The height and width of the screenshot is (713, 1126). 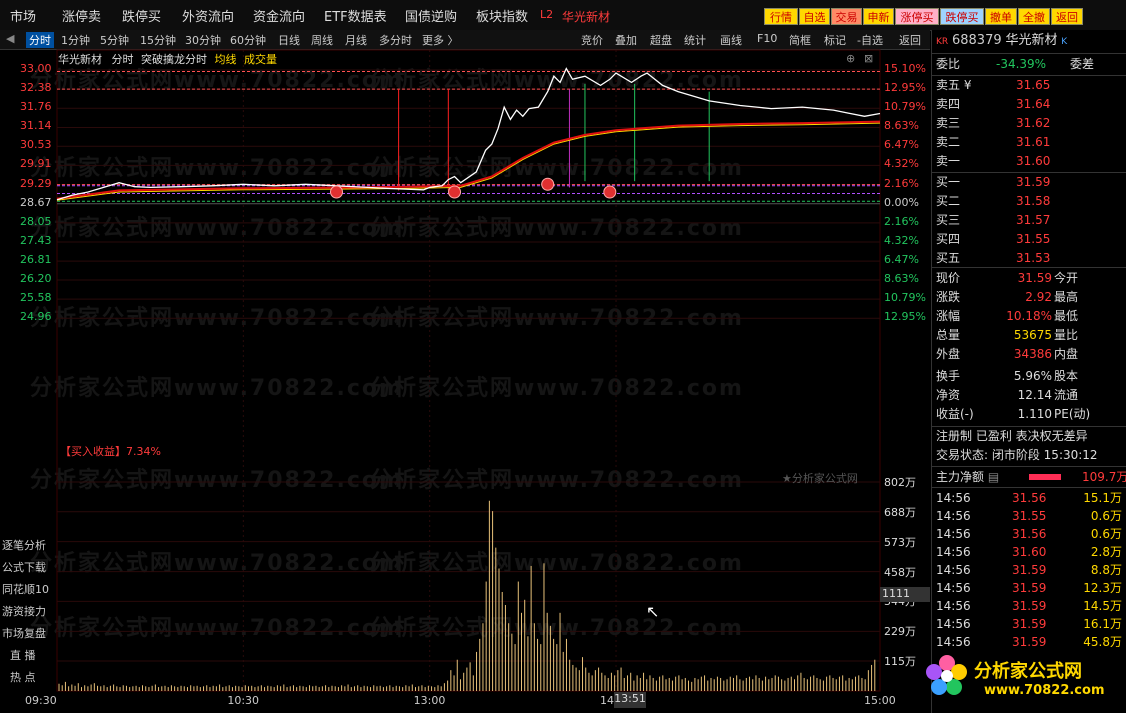 I want to click on cancel-order-button: 撤单, so click(x=1001, y=16).